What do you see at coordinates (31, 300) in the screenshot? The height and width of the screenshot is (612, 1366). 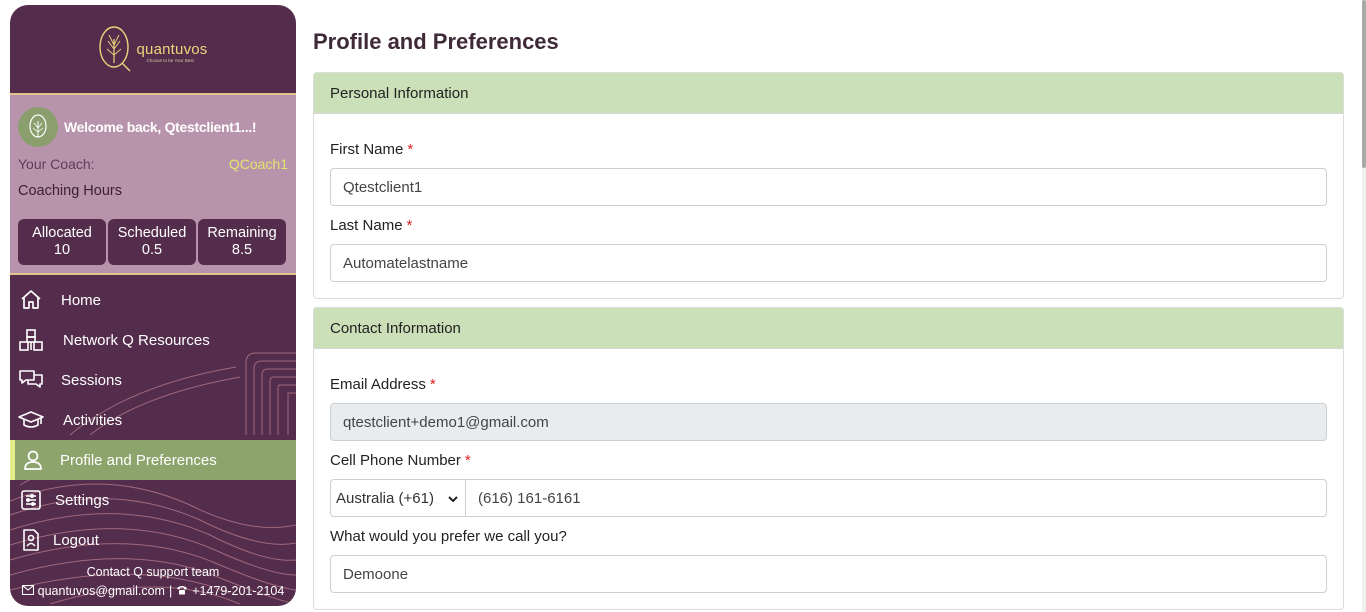 I see `home-icon` at bounding box center [31, 300].